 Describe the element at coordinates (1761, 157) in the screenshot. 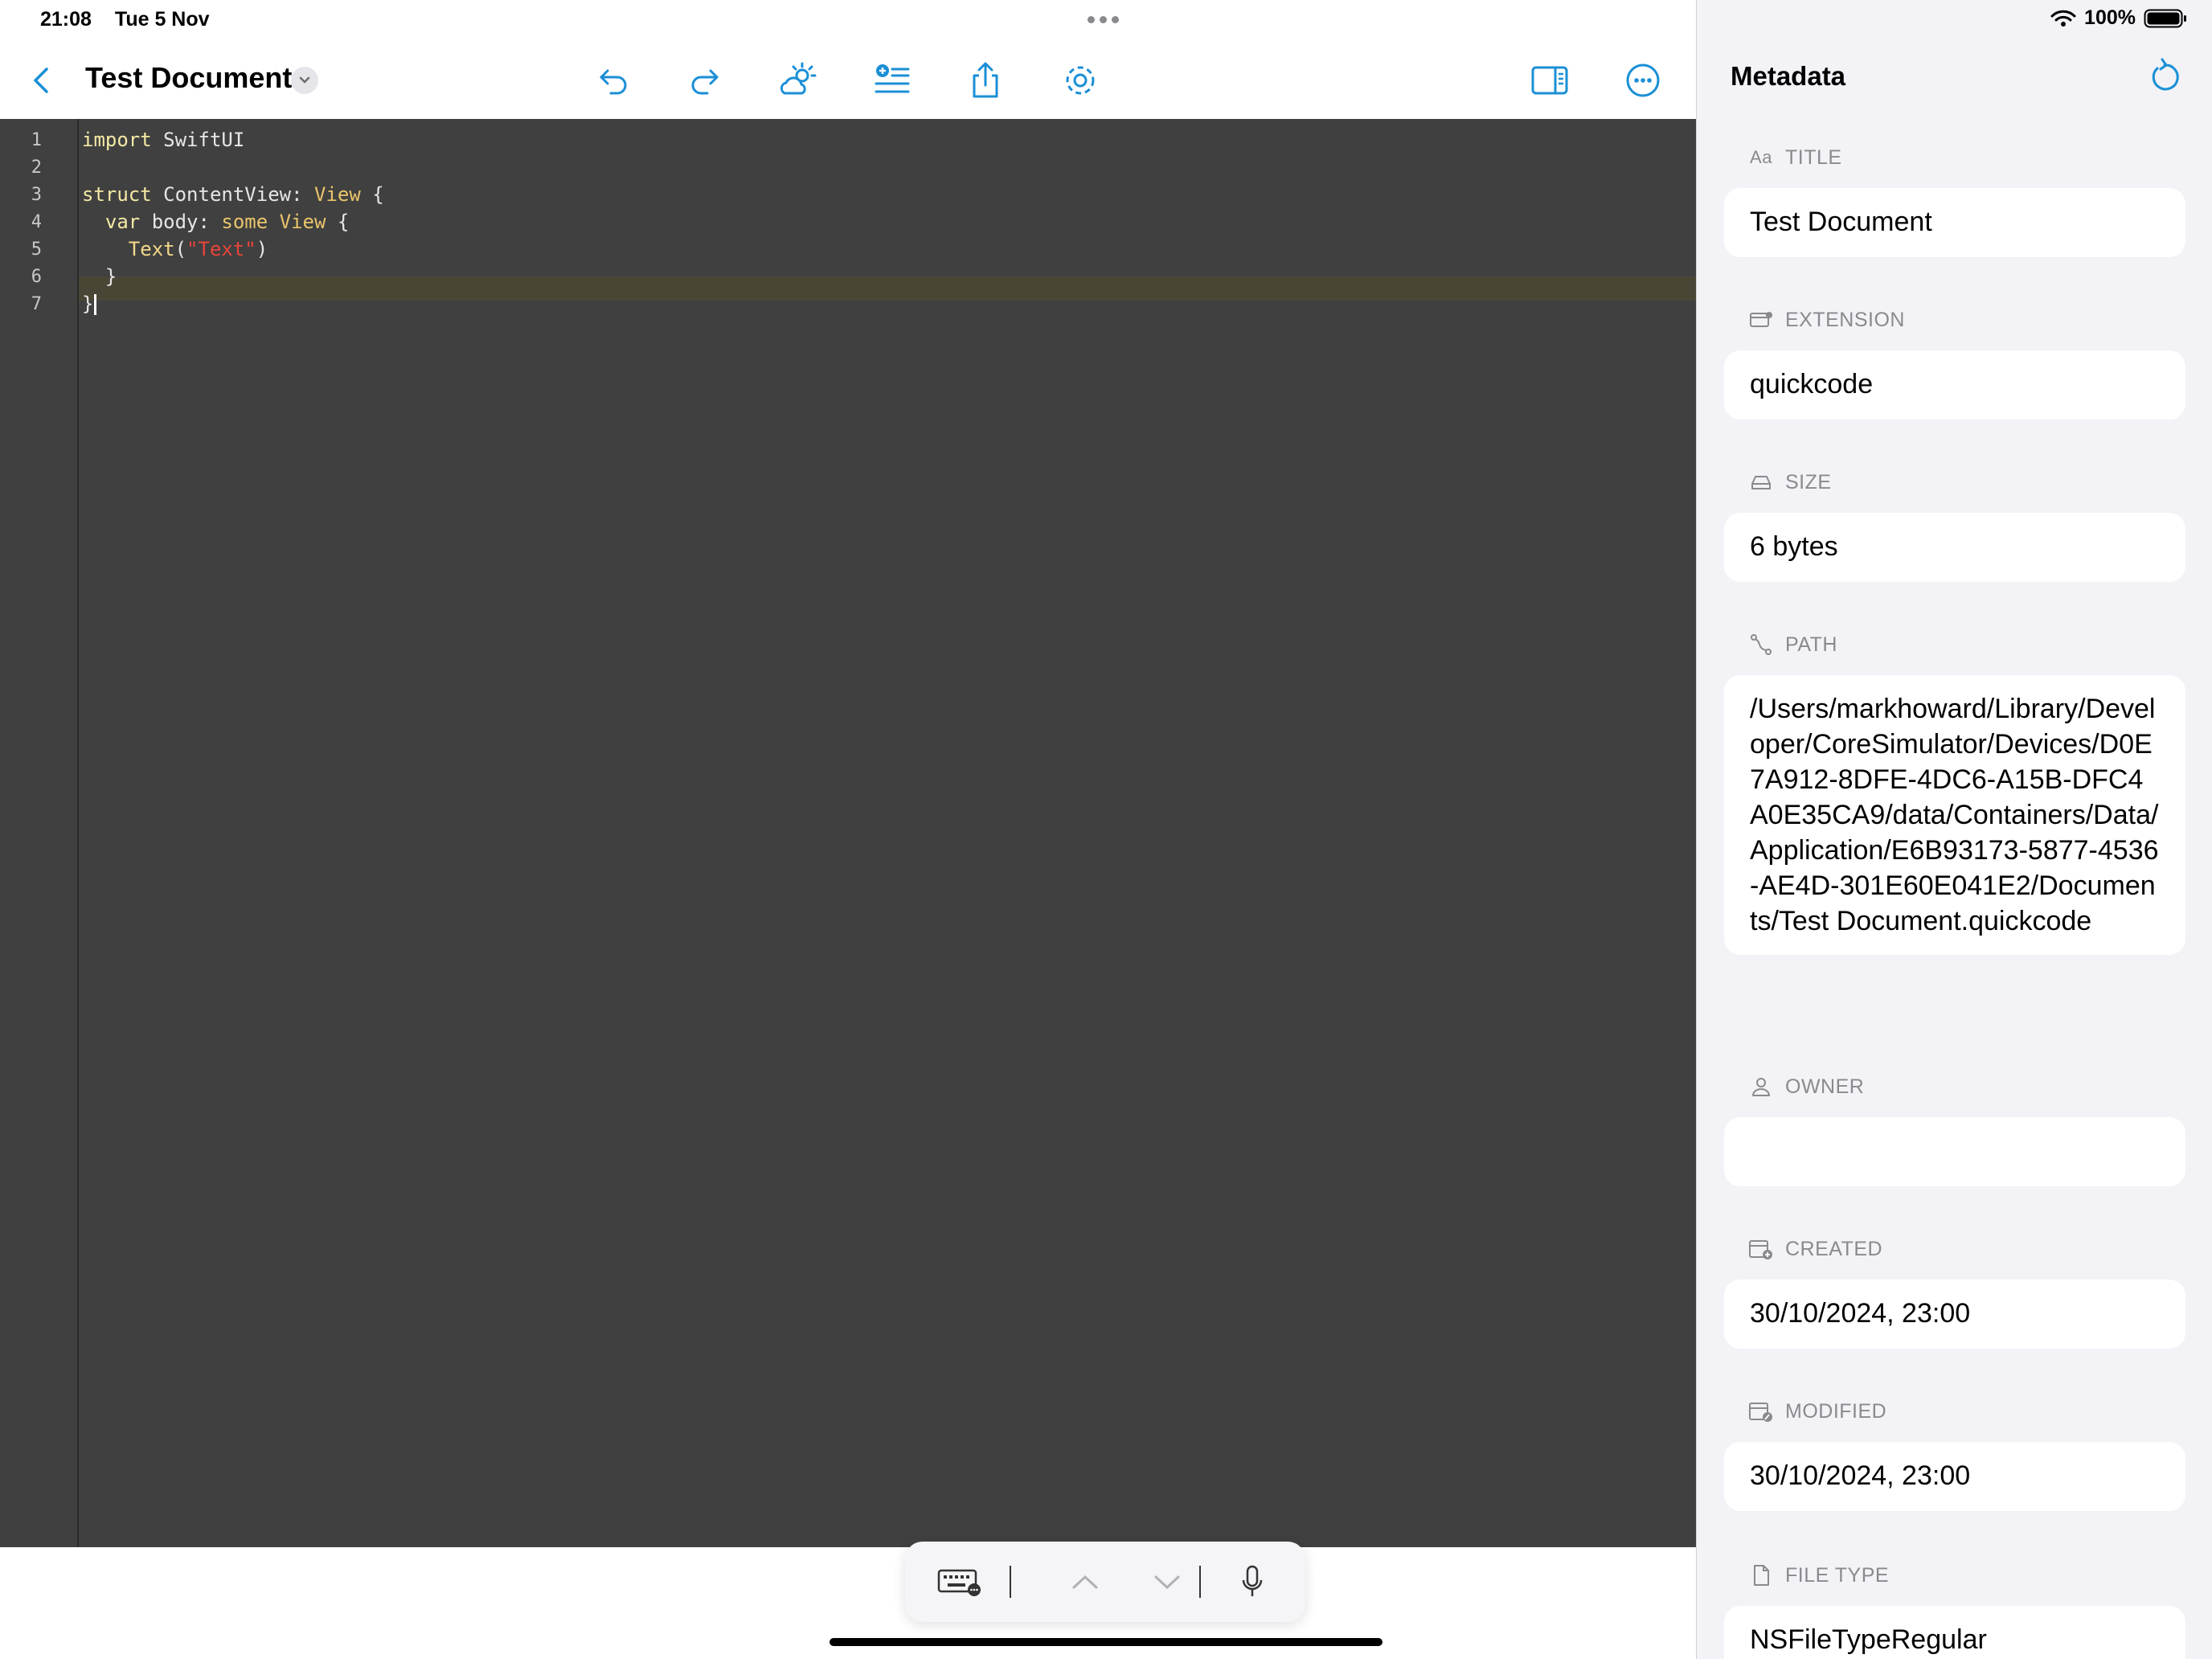

I see `text-size-icon: Aa` at that location.